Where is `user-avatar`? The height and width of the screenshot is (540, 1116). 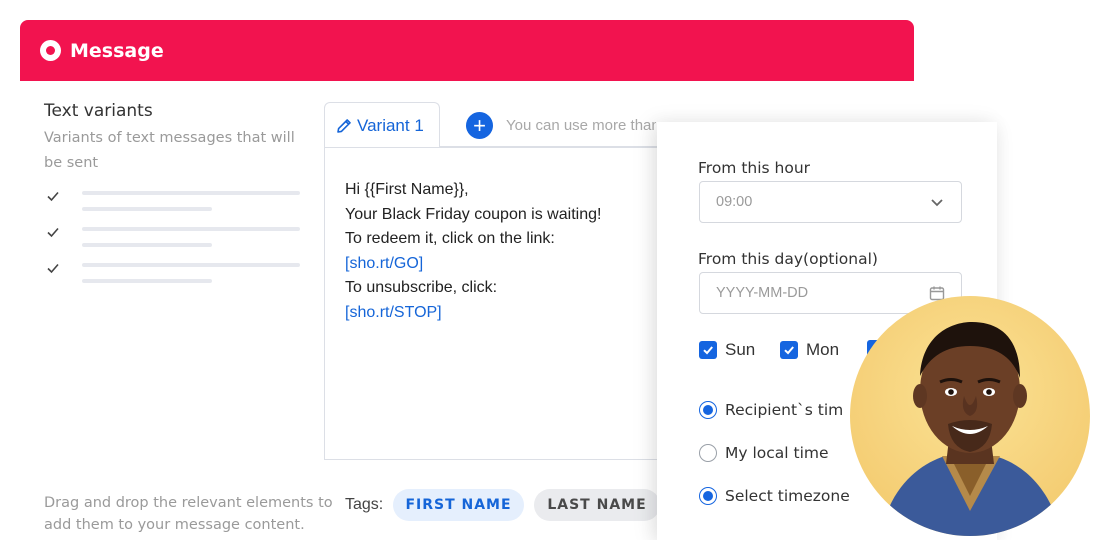
user-avatar is located at coordinates (970, 416).